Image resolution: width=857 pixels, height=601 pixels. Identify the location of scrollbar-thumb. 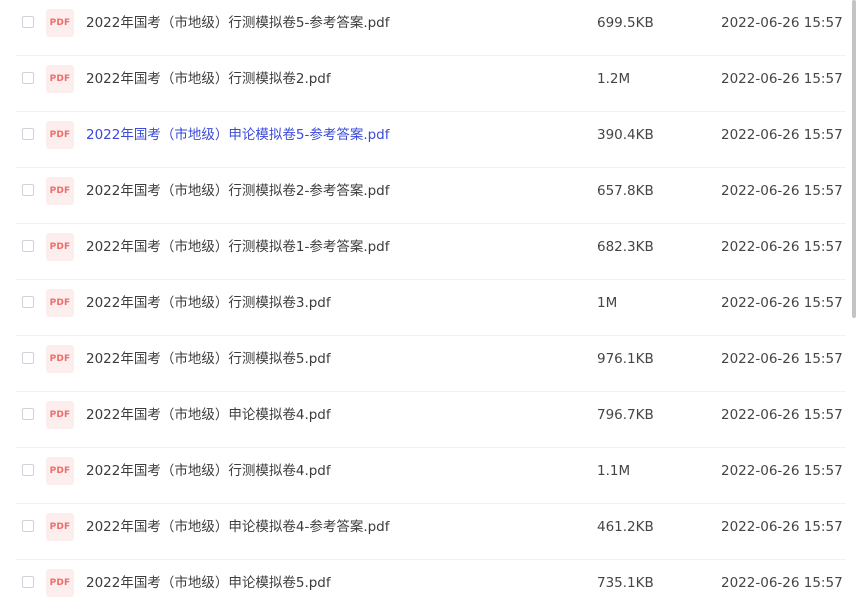
(854, 159).